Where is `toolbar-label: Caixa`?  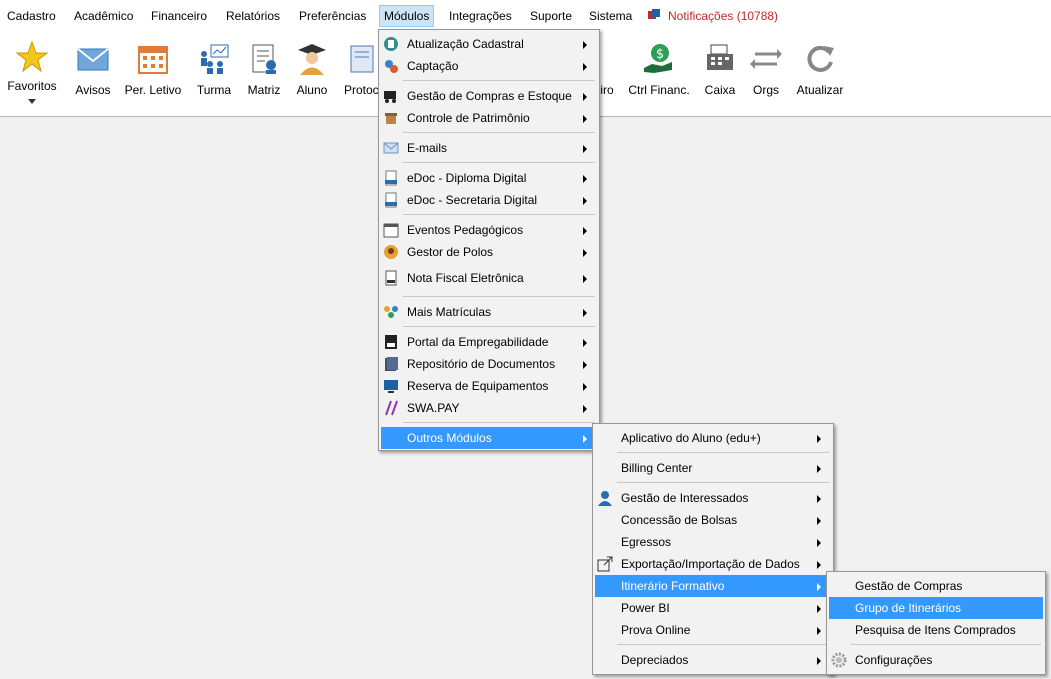
toolbar-label: Caixa is located at coordinates (720, 90).